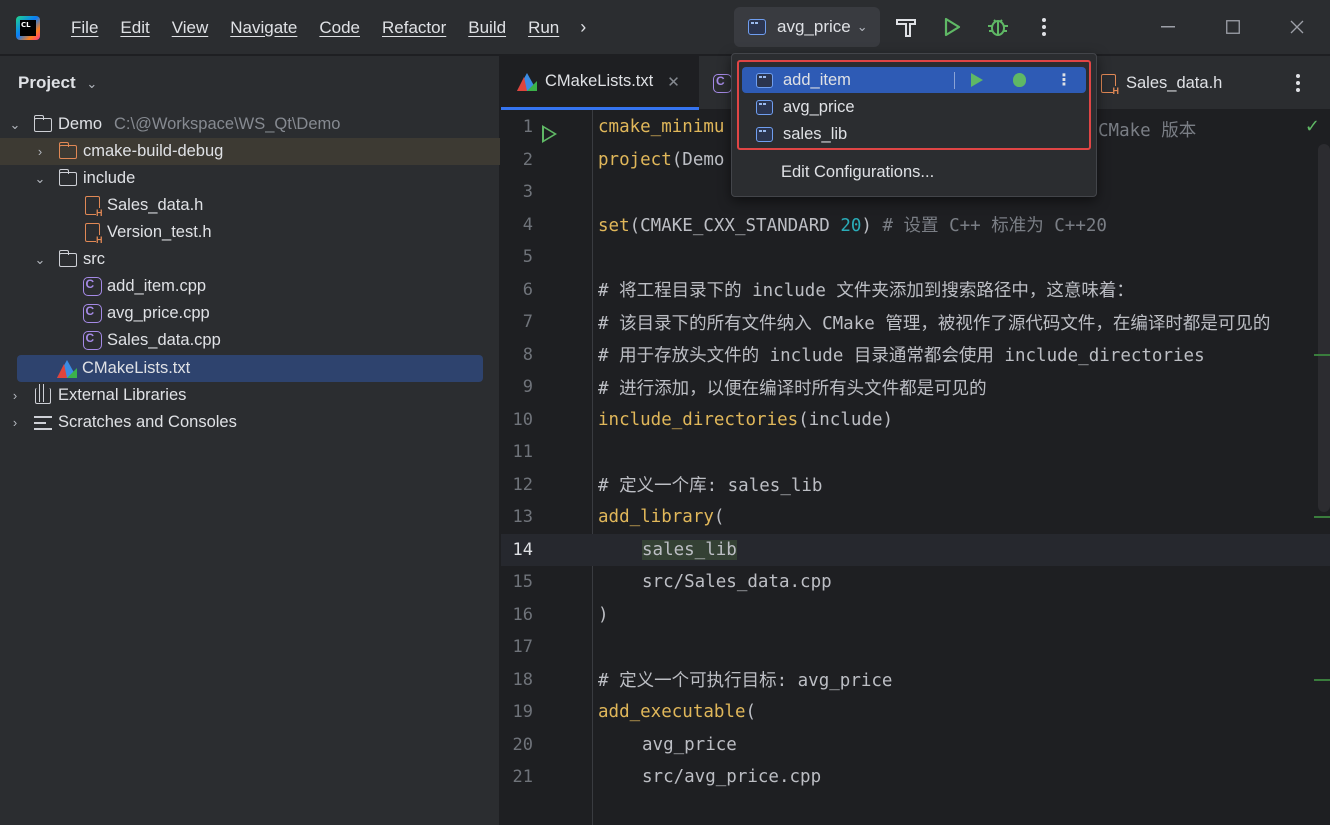 The image size is (1330, 825). What do you see at coordinates (250, 178) in the screenshot?
I see `tree-item-include: ⌄ include` at bounding box center [250, 178].